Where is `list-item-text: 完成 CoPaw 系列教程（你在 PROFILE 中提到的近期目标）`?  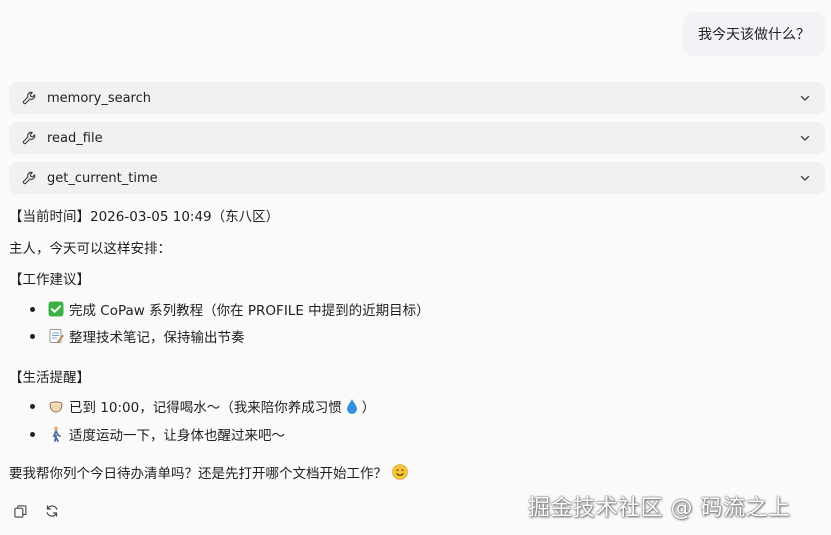 list-item-text: 完成 CoPaw 系列教程（你在 PROFILE 中提到的近期目标） is located at coordinates (249, 311).